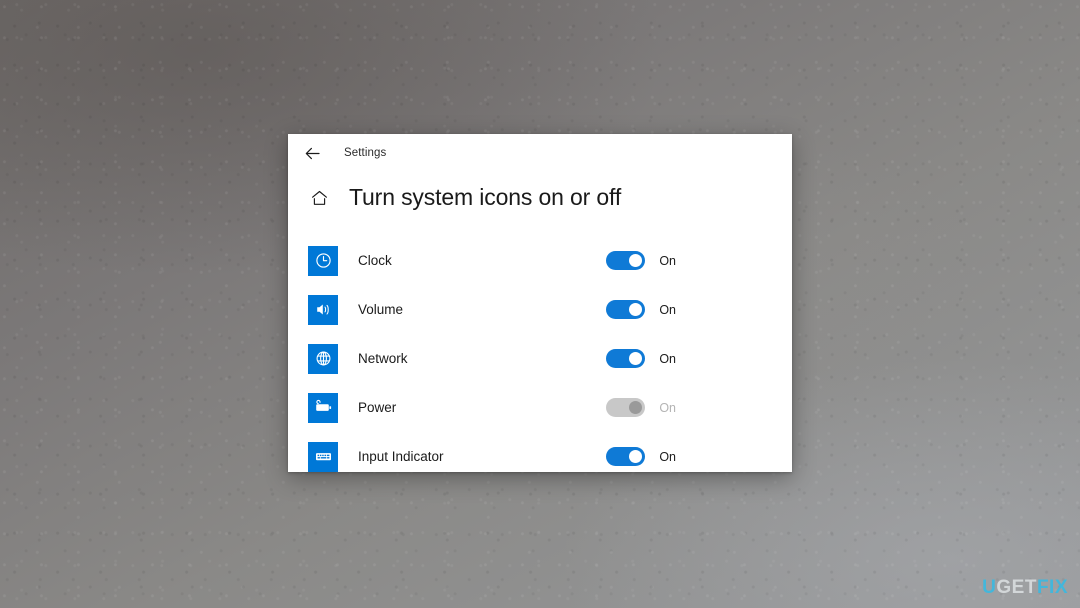 This screenshot has height=608, width=1080. Describe the element at coordinates (323, 309) in the screenshot. I see `volume-speaker-icon` at that location.